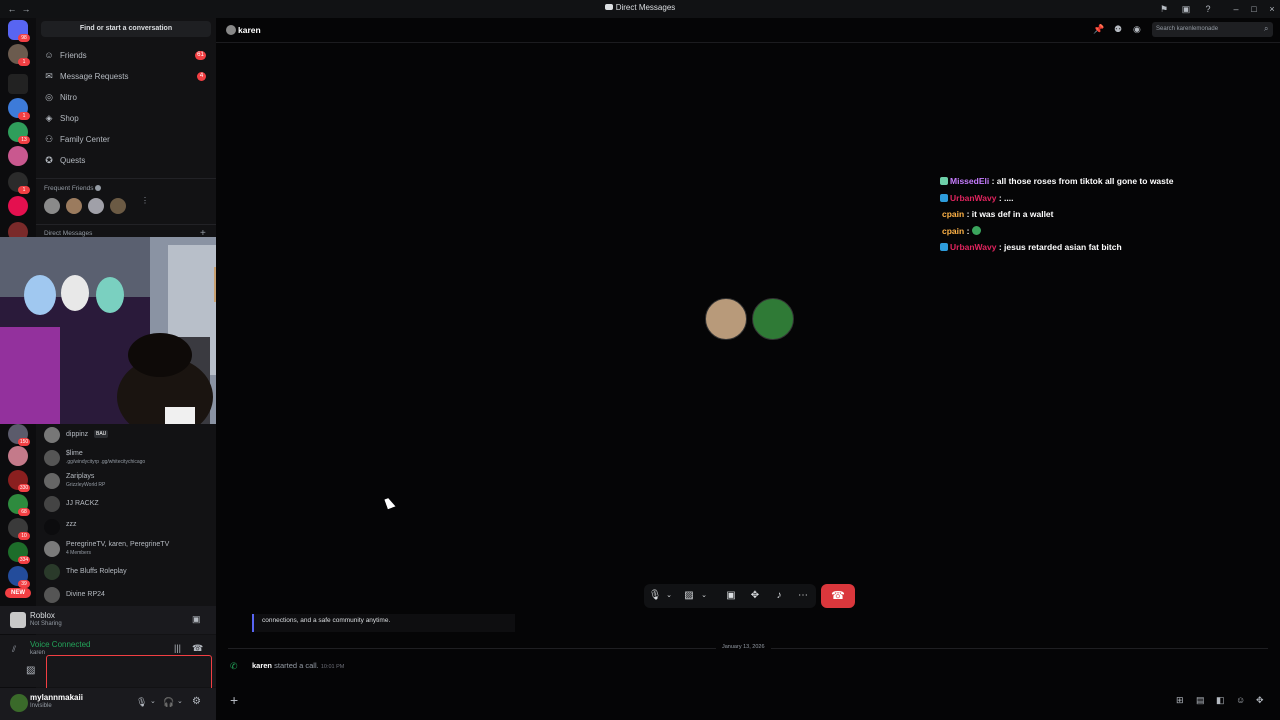 This screenshot has height=720, width=1280. Describe the element at coordinates (1236, 9) in the screenshot. I see `minimize-icon: –` at that location.